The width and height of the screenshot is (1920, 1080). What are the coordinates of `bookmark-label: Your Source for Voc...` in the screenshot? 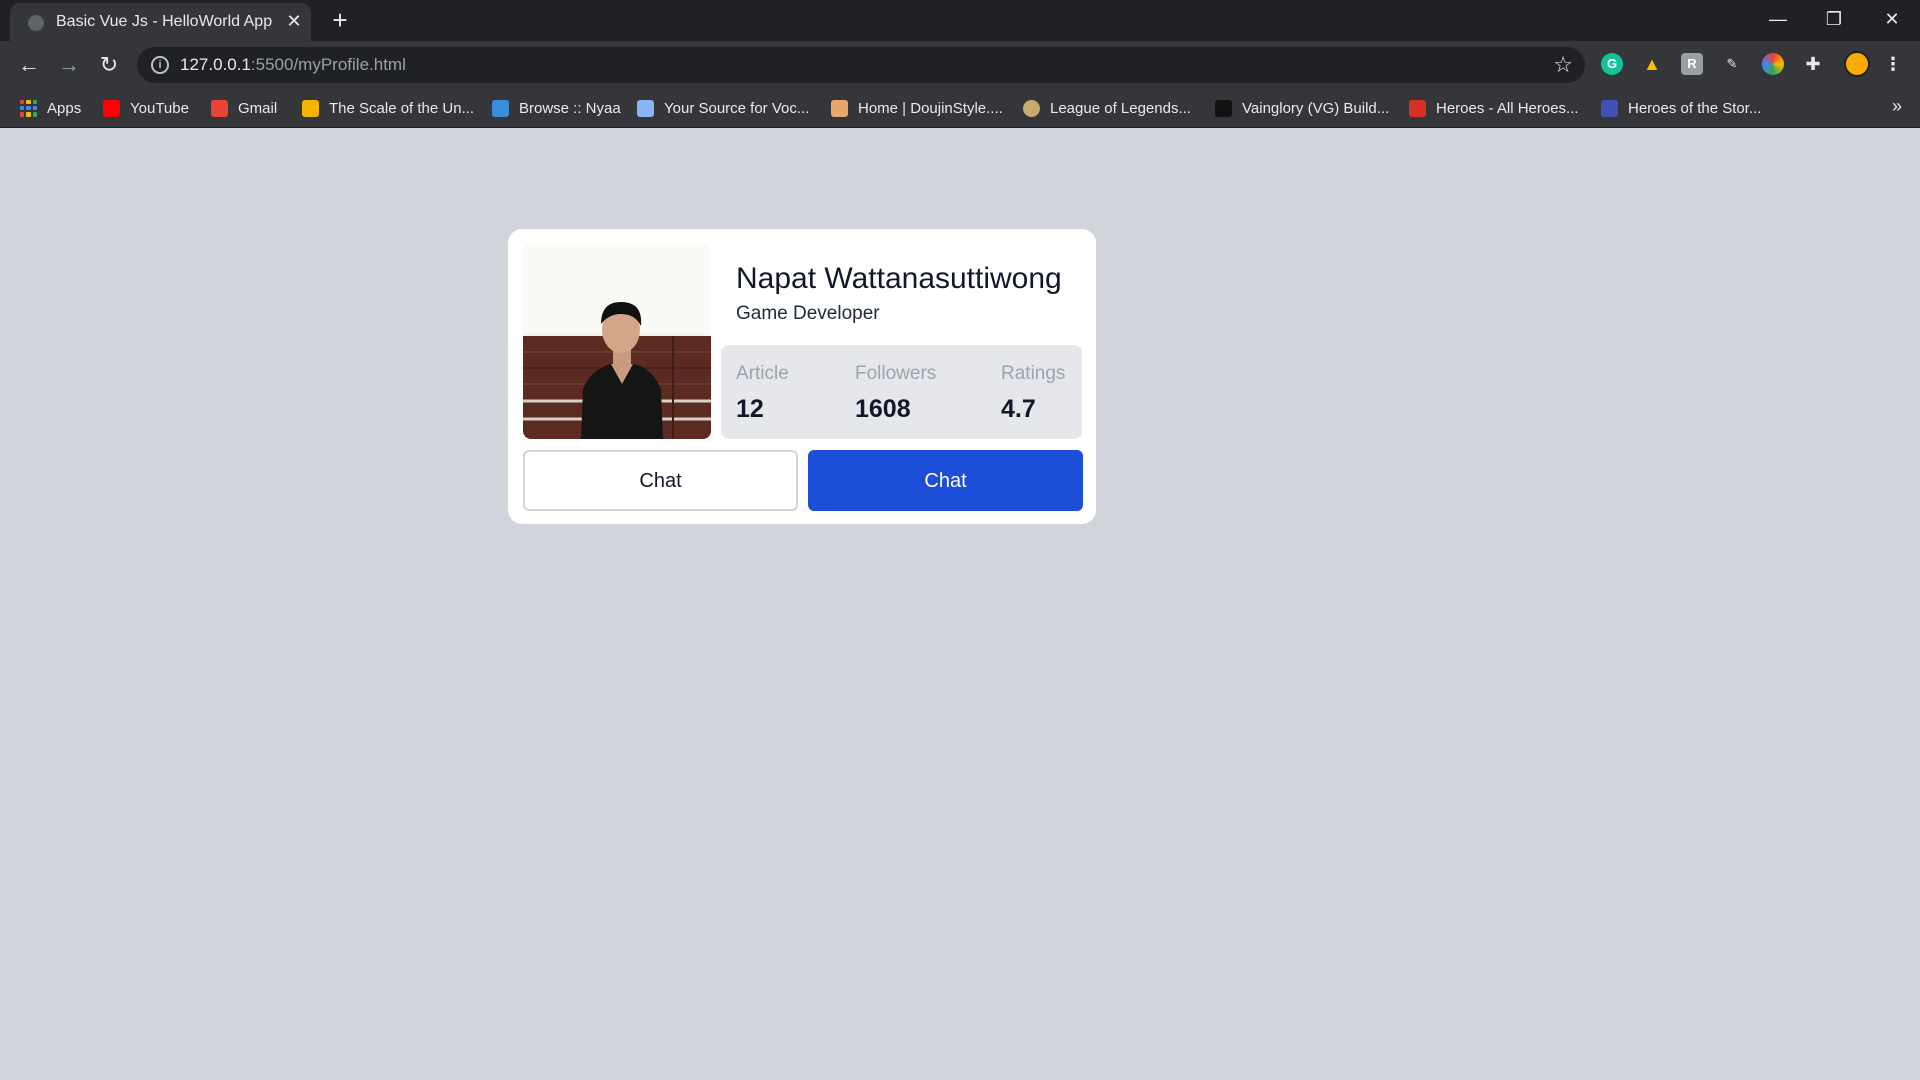 It's located at (737, 108).